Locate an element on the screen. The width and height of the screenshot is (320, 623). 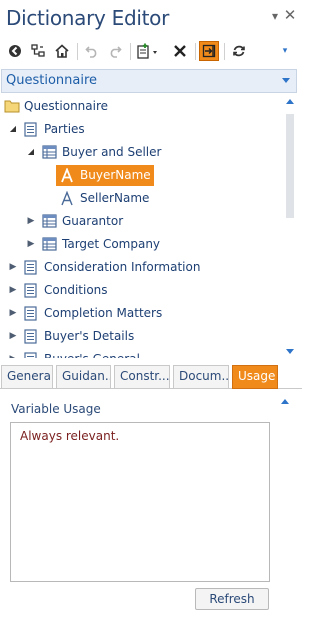
tab-general: General is located at coordinates (27, 377).